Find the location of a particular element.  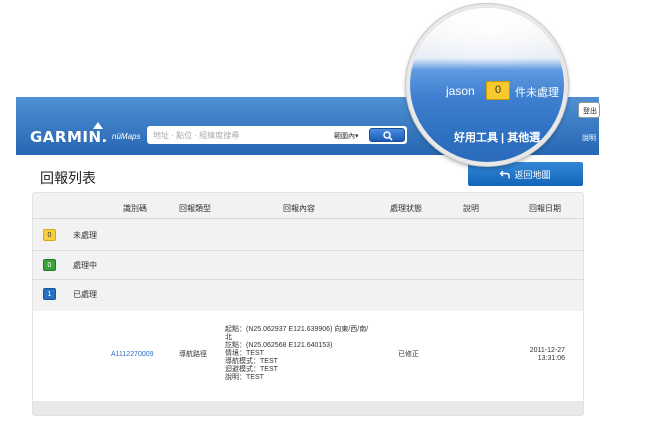

range-dropdown: 範圍內▾ is located at coordinates (346, 136).